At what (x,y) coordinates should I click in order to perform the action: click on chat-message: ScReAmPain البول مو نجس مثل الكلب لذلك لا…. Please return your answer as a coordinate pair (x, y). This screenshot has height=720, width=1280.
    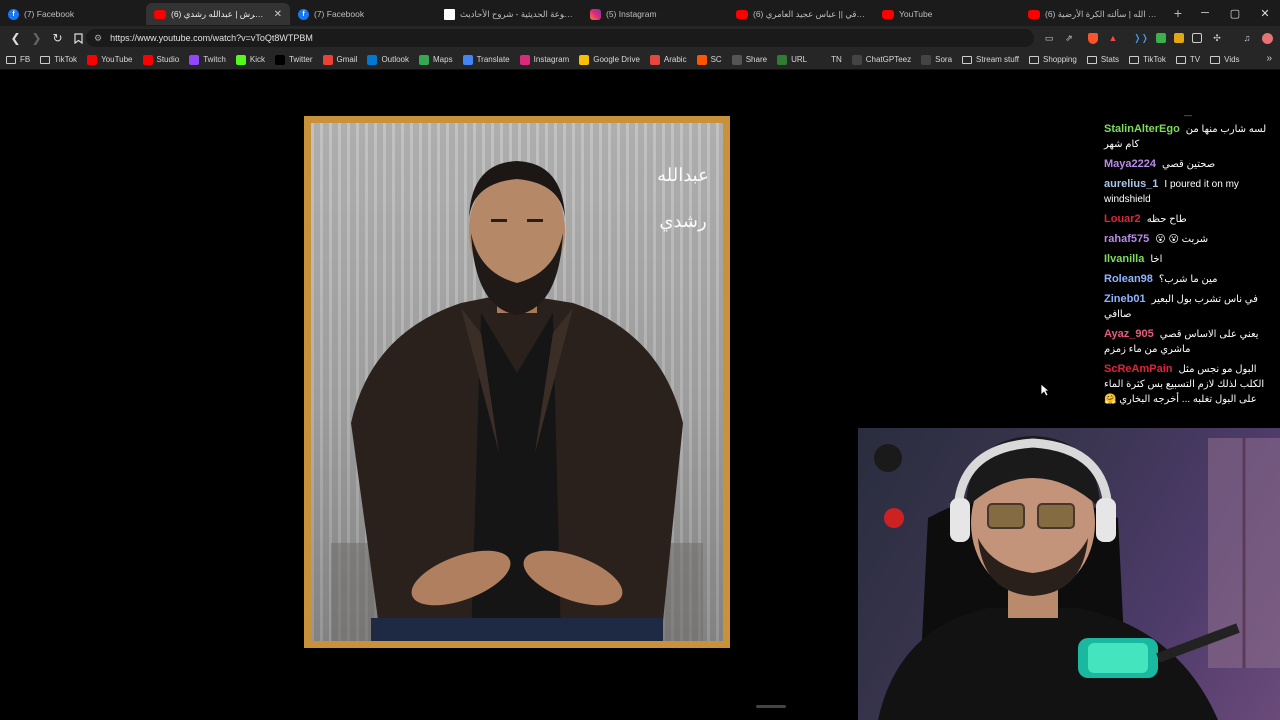
    Looking at the image, I should click on (1188, 384).